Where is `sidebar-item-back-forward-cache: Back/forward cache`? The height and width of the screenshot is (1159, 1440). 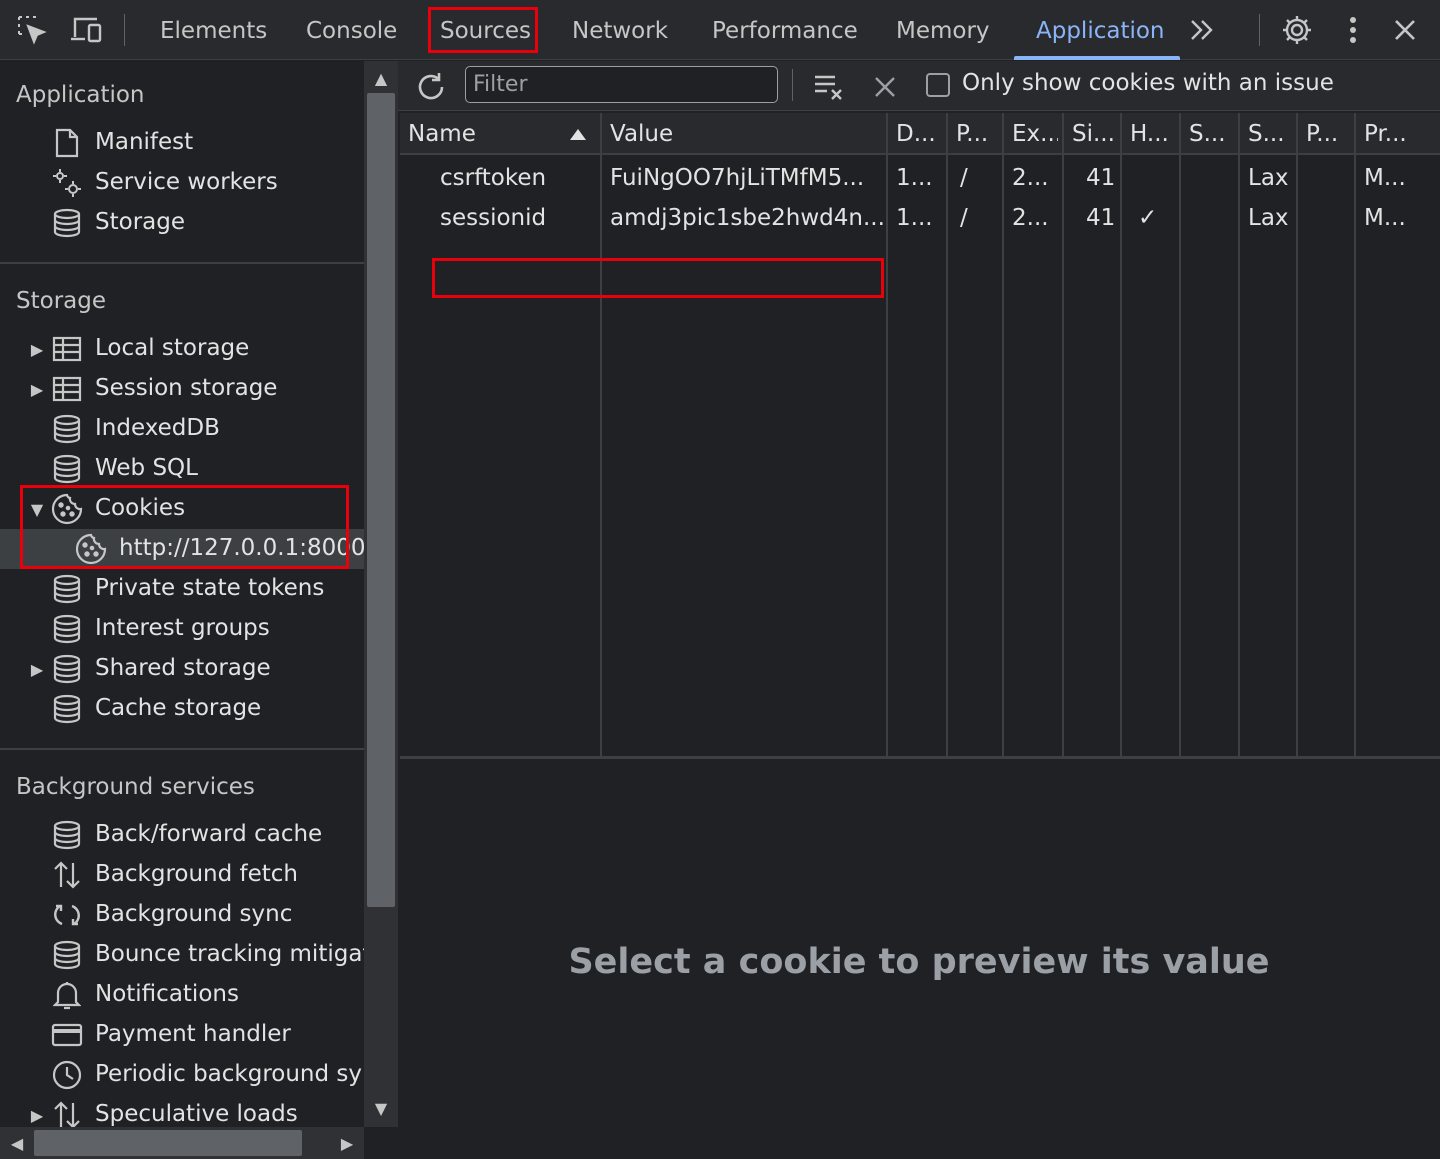
sidebar-item-back-forward-cache: Back/forward cache is located at coordinates (182, 835).